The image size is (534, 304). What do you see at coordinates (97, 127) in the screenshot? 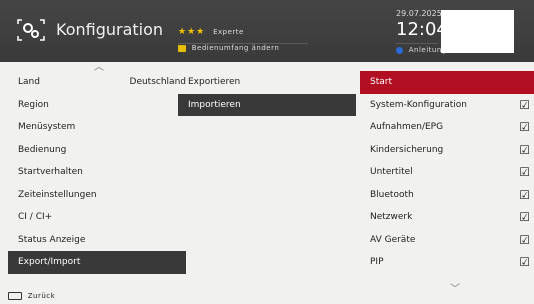
I see `menu-item-menusystem: Menüsystem` at bounding box center [97, 127].